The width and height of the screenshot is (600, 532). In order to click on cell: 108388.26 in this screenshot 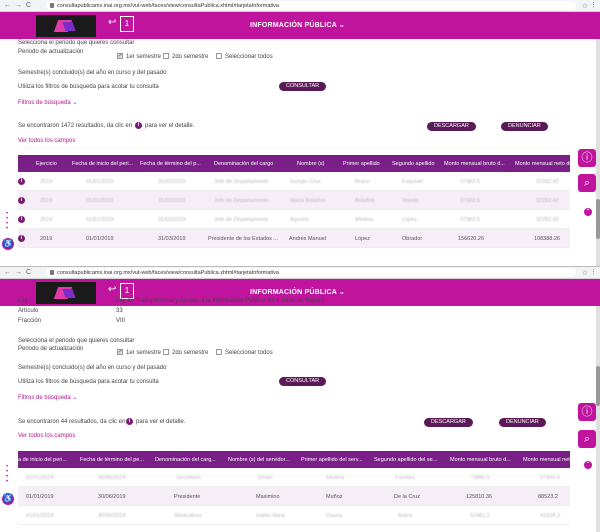, I will do `click(547, 239)`.